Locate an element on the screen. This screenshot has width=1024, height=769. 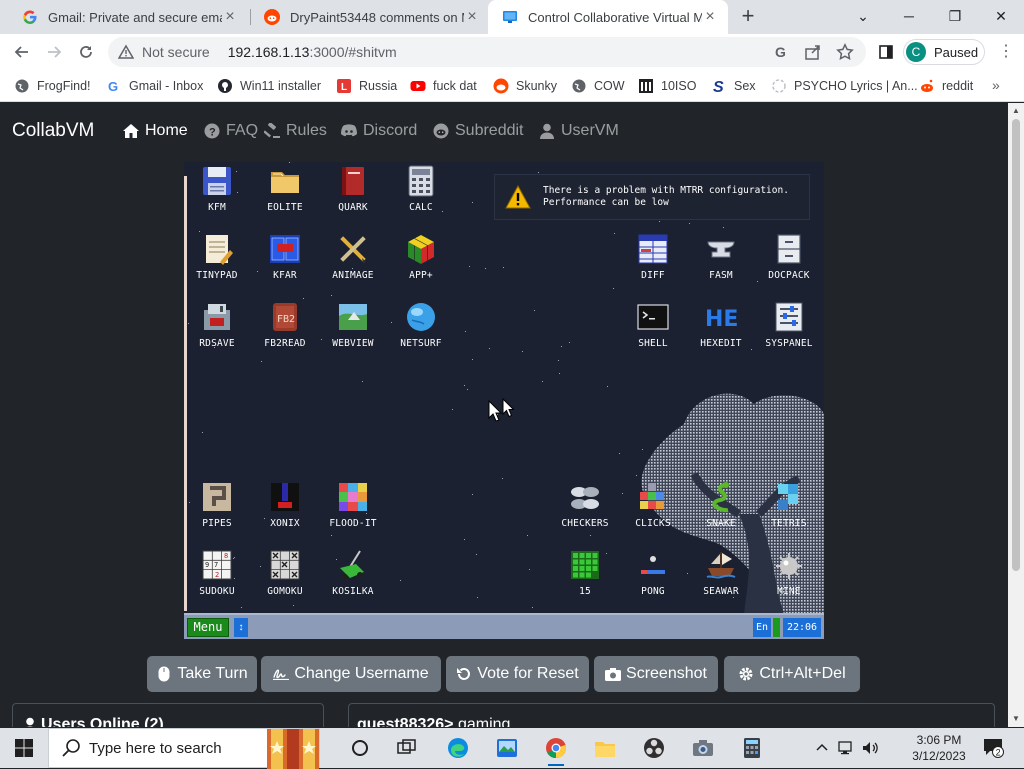
vote-reset-button: Vote for Reset is located at coordinates (517, 674).